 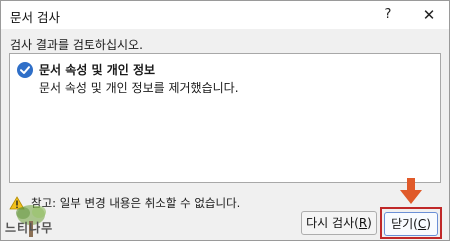 I want to click on down-arrow-icon, so click(x=411, y=191).